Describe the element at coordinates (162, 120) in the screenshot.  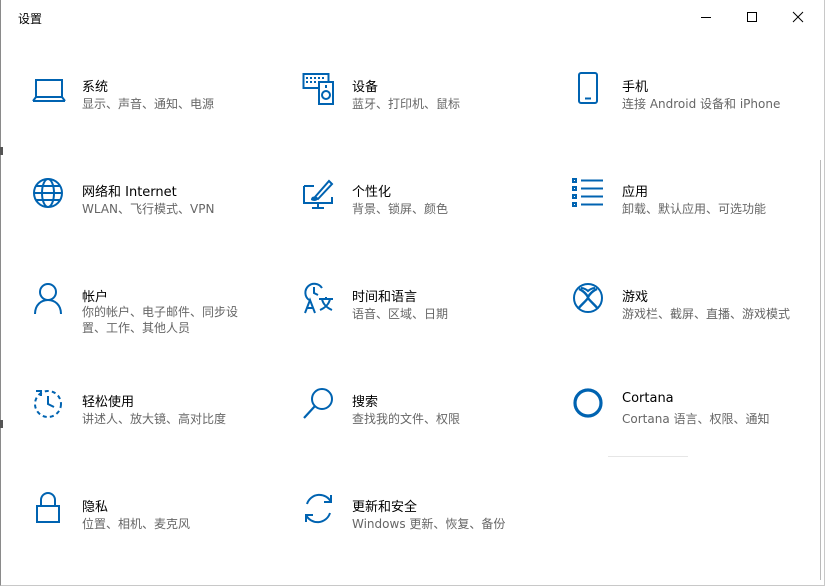
I see `settings-tile-system: 系统 显示、声音、通知、电源` at that location.